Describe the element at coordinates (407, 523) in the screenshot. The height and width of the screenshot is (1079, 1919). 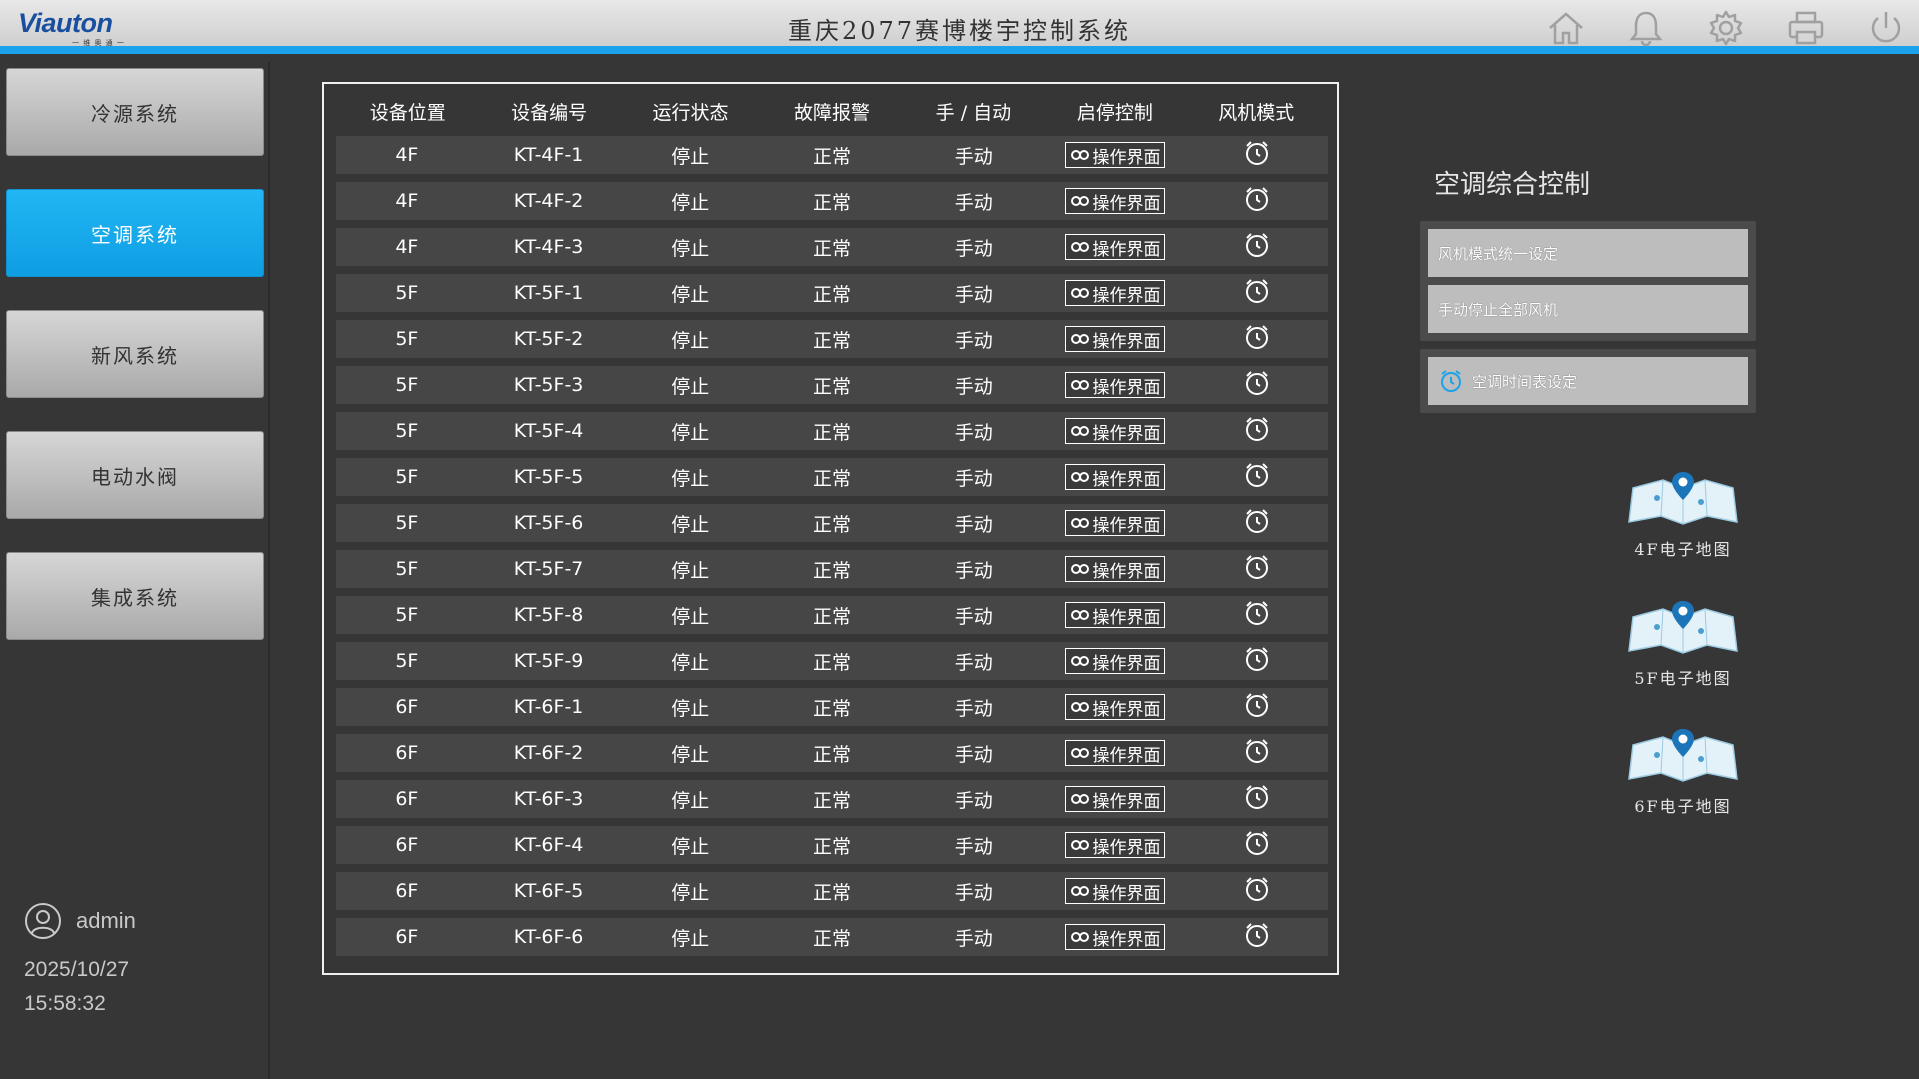
I see `cell-location: 5F` at that location.